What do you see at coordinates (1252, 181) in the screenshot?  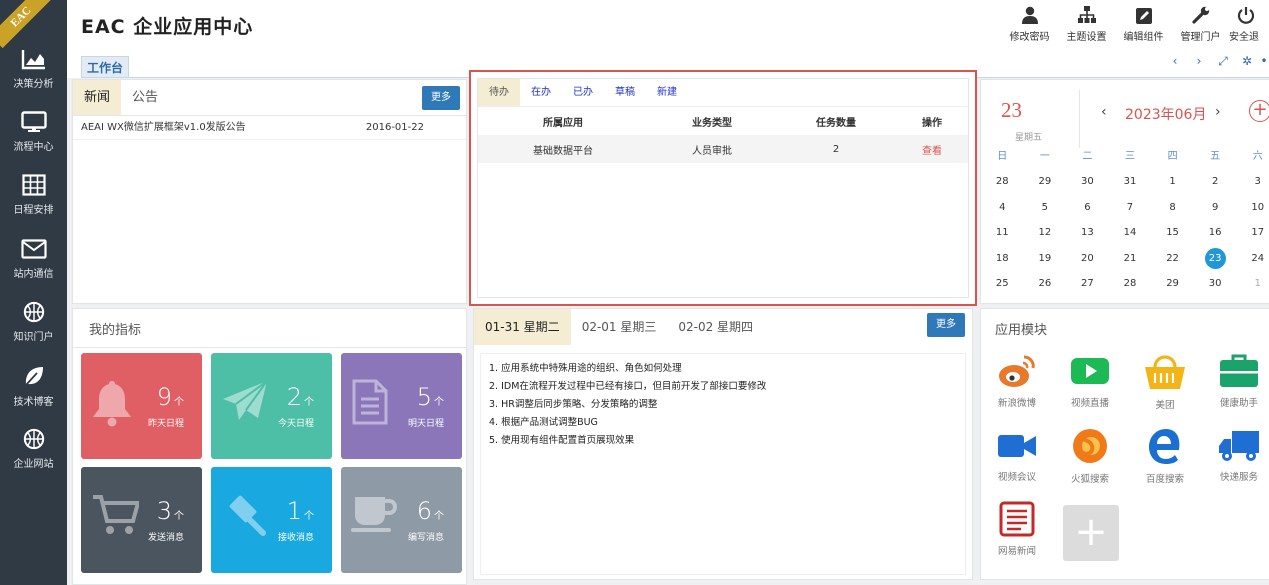 I see `calendar-day-cell: 3` at bounding box center [1252, 181].